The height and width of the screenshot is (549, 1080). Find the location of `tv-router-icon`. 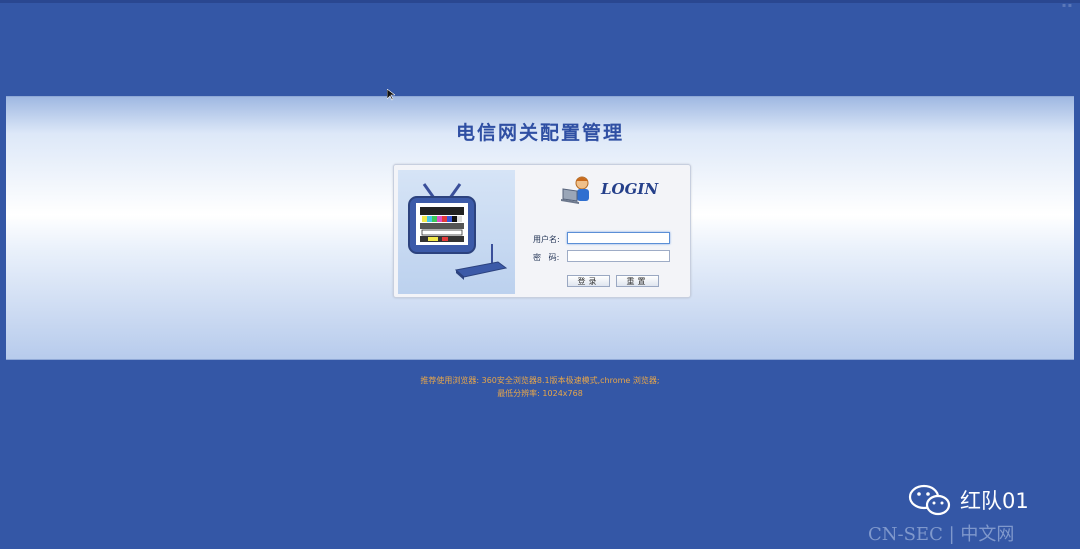

tv-router-icon is located at coordinates (458, 231).